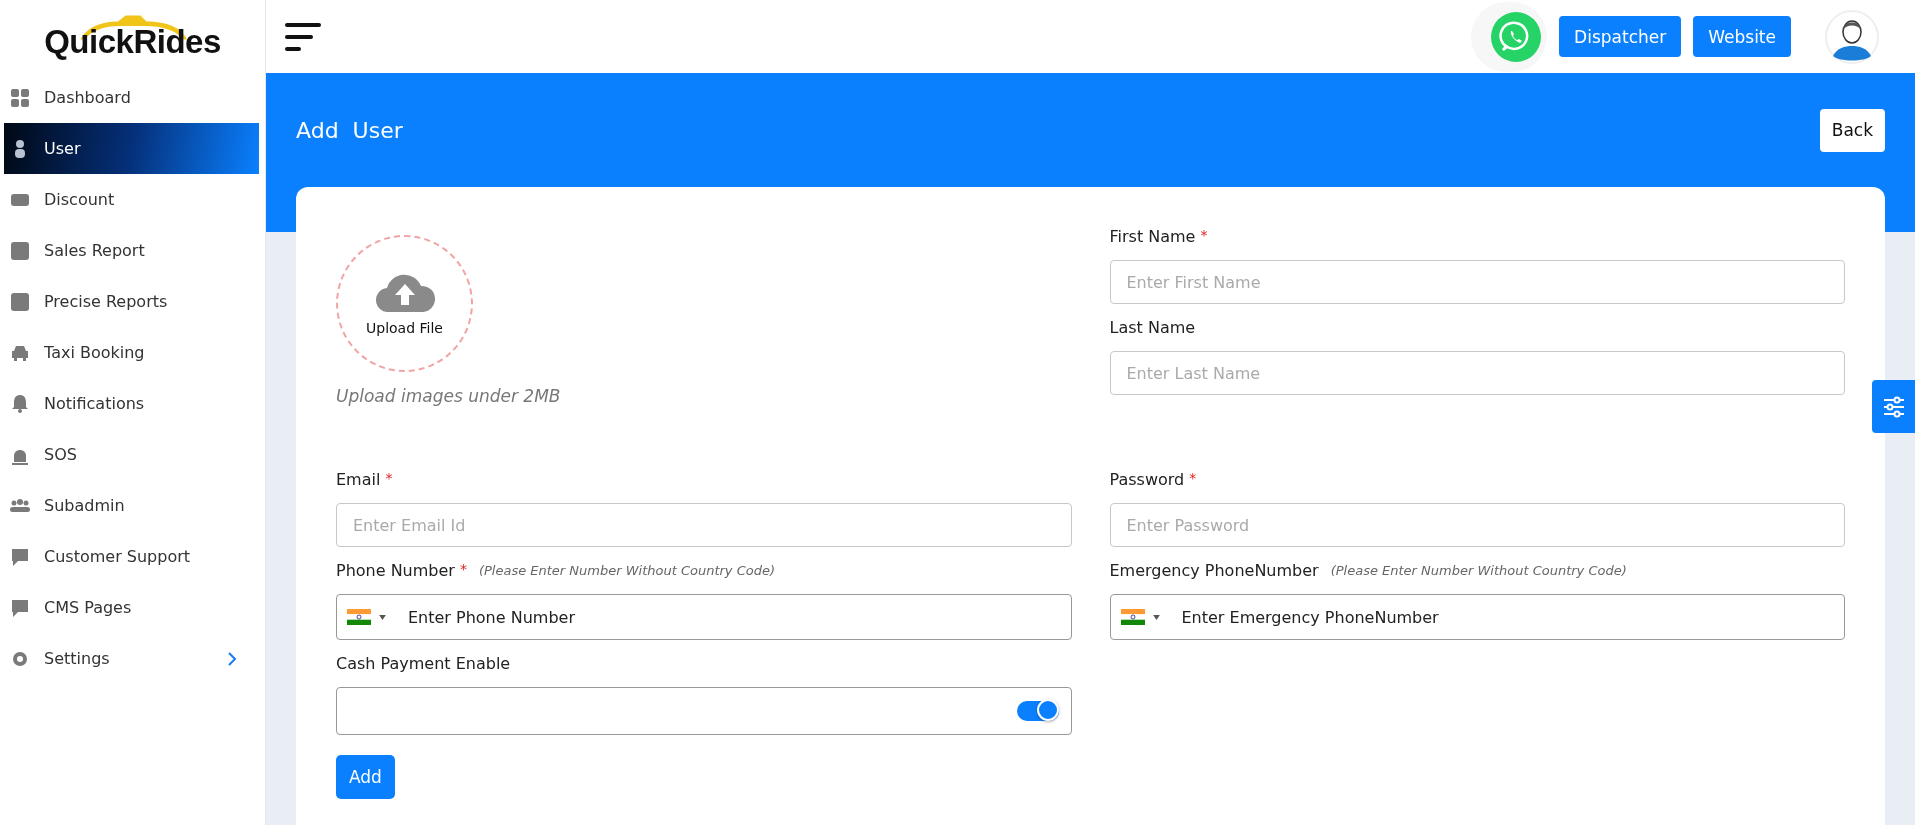 The width and height of the screenshot is (1915, 825). I want to click on field-label: Password, so click(1147, 479).